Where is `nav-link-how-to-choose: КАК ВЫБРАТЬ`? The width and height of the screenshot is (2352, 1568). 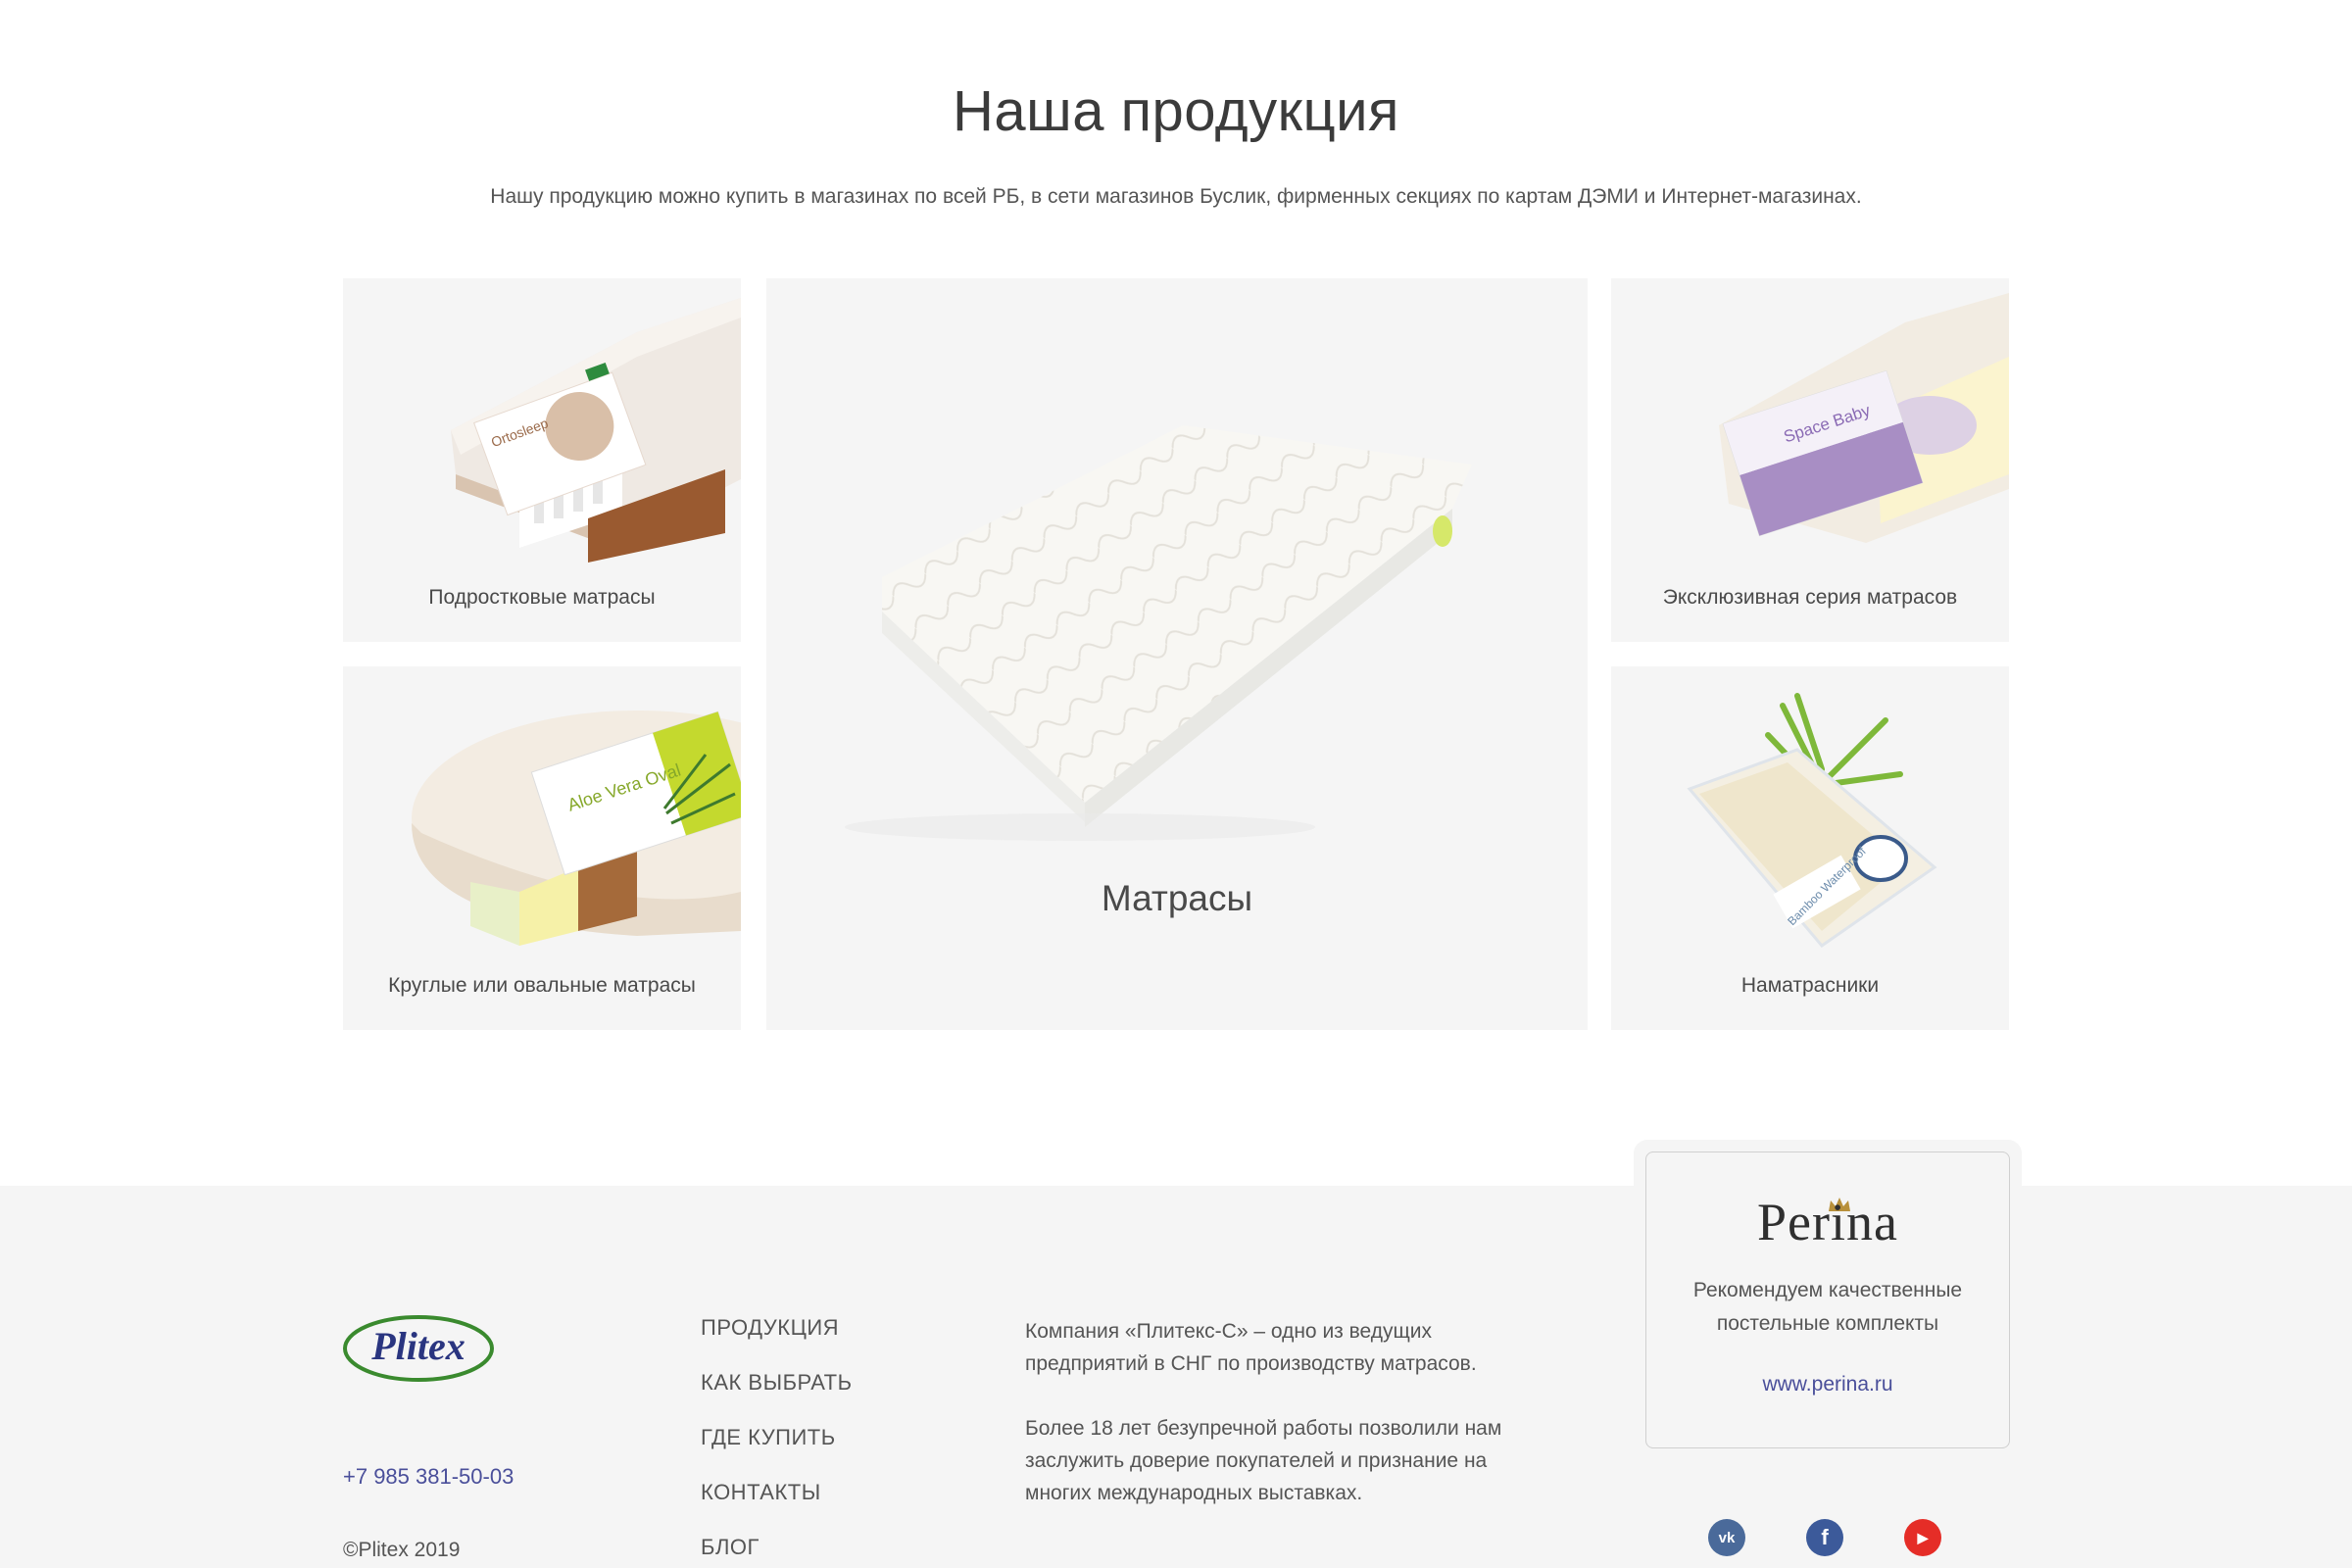 nav-link-how-to-choose: КАК ВЫБРАТЬ is located at coordinates (777, 1397).